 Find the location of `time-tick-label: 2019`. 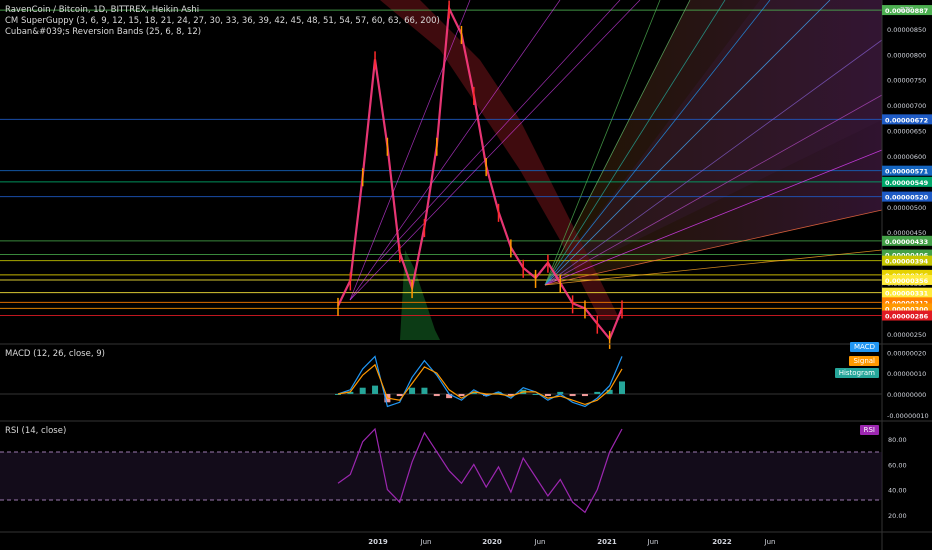

time-tick-label: 2019 is located at coordinates (378, 542).